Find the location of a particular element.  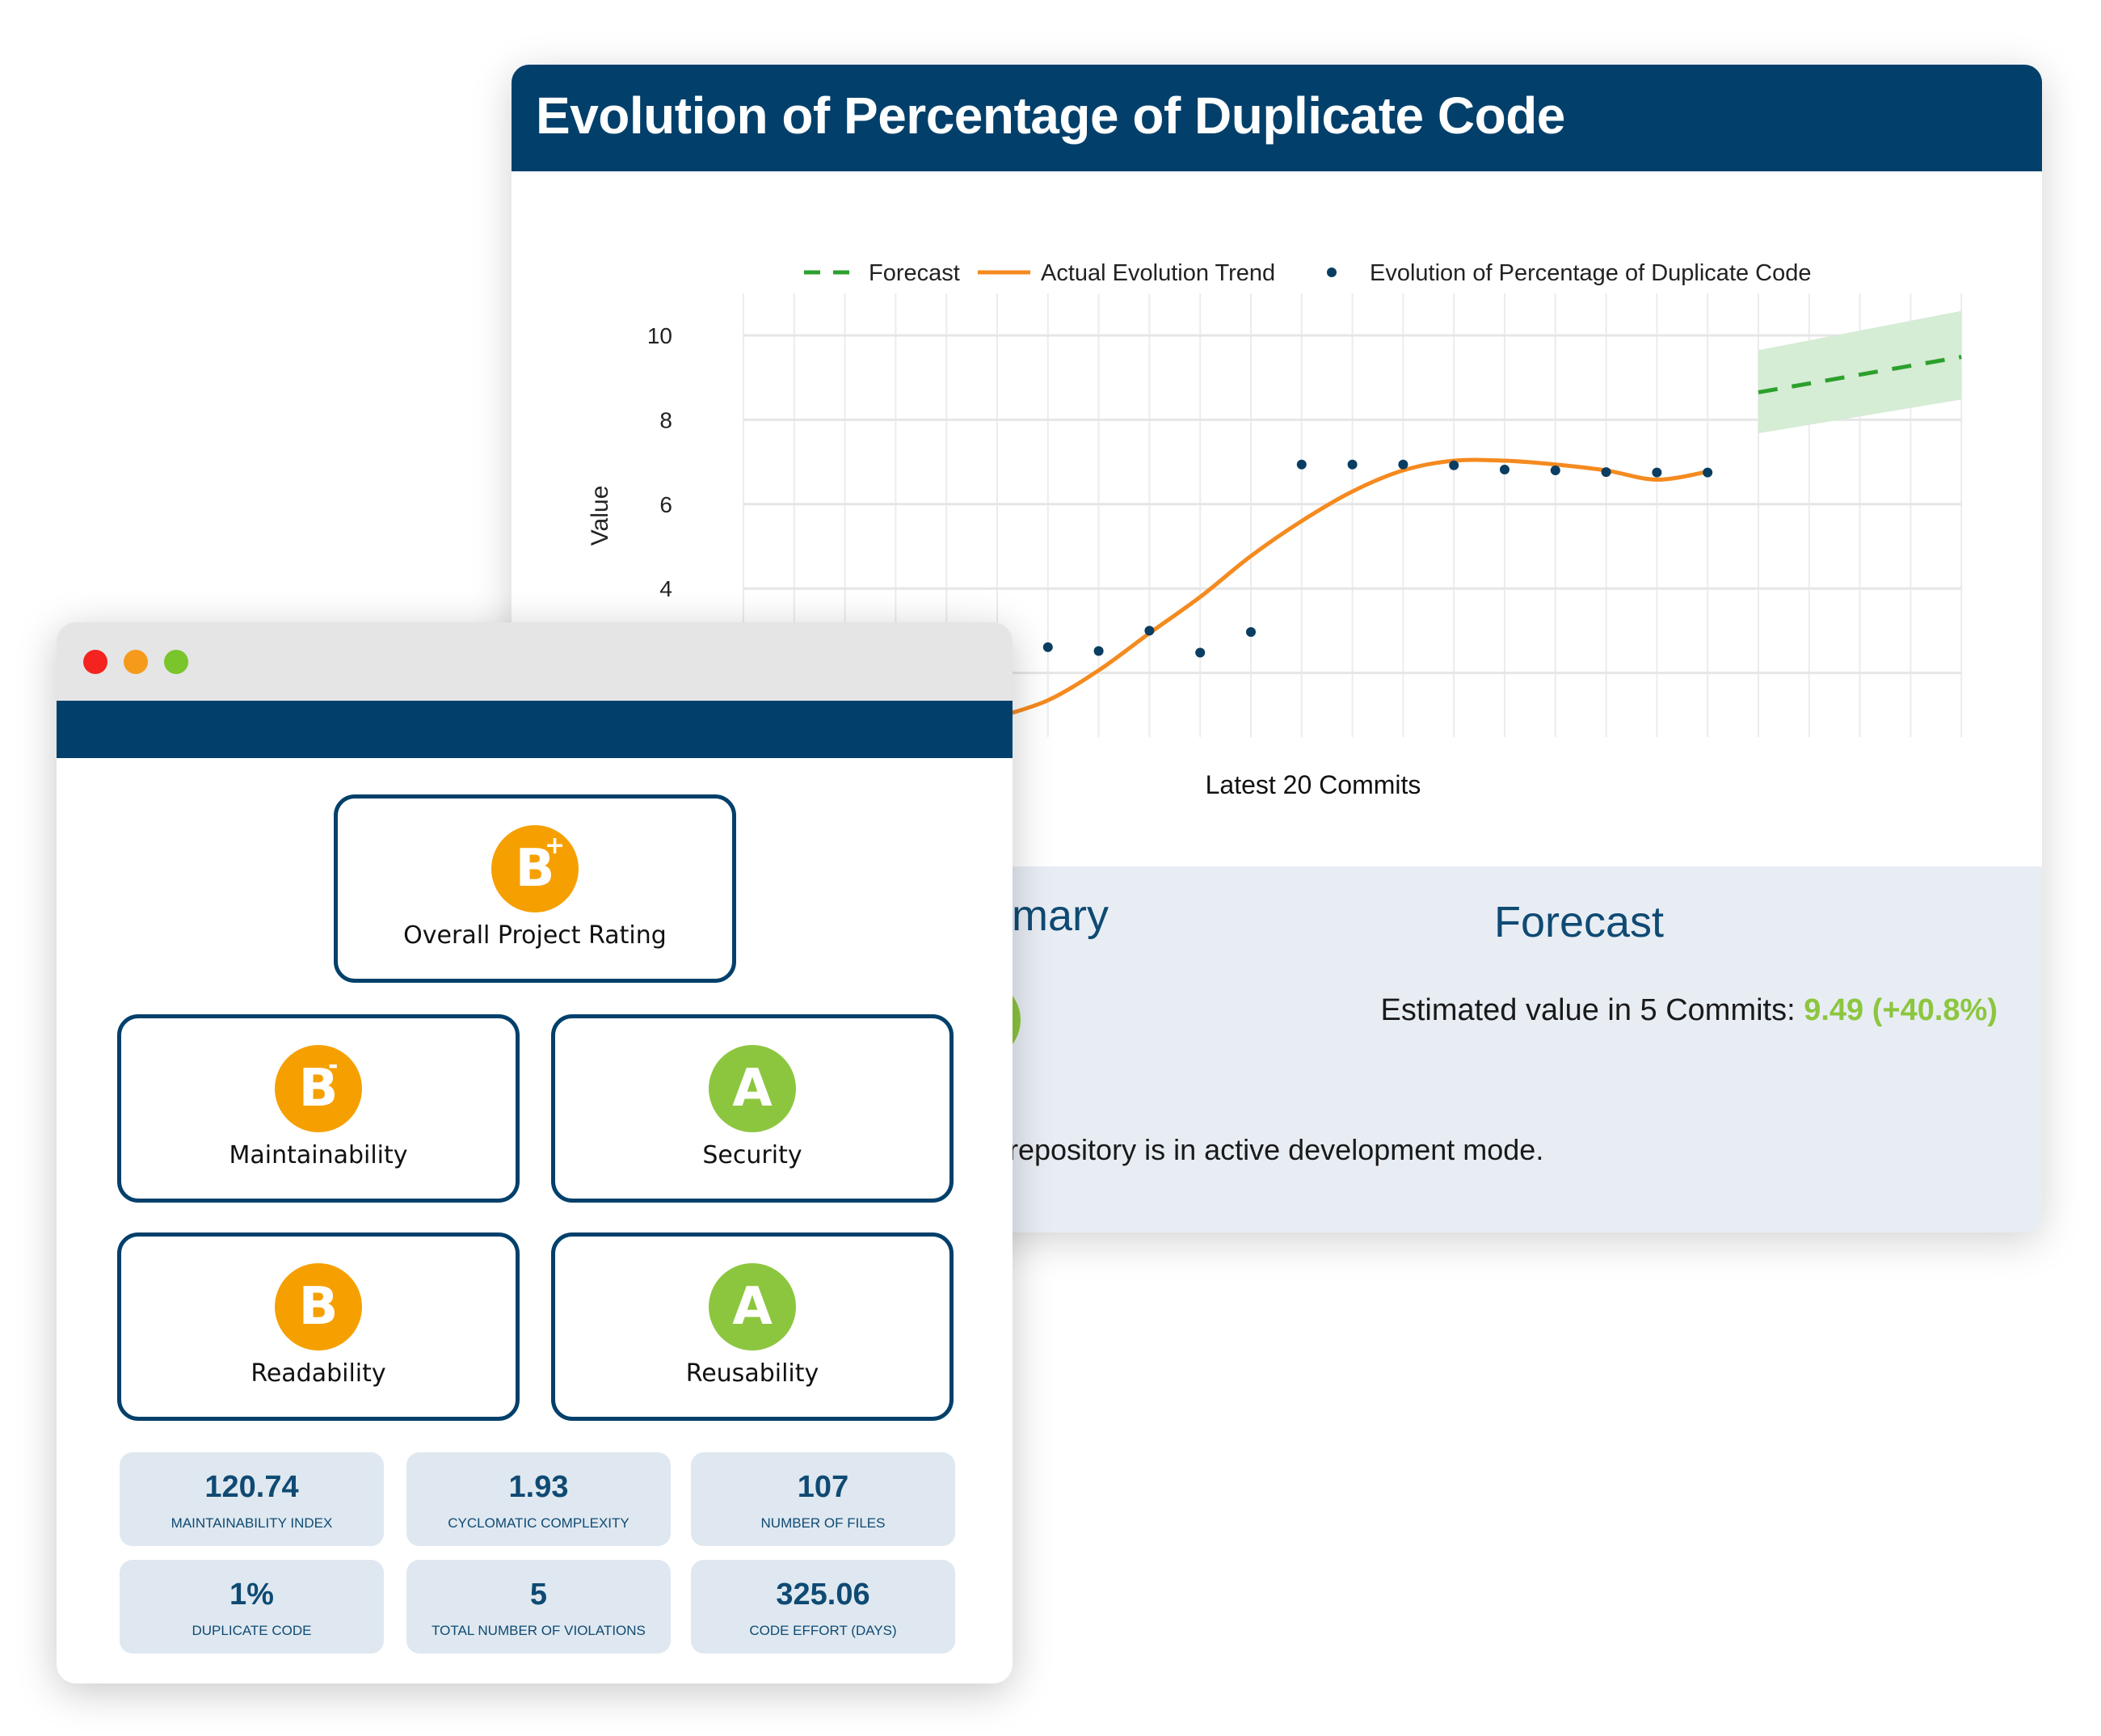

metric-value: 1% is located at coordinates (251, 1595).